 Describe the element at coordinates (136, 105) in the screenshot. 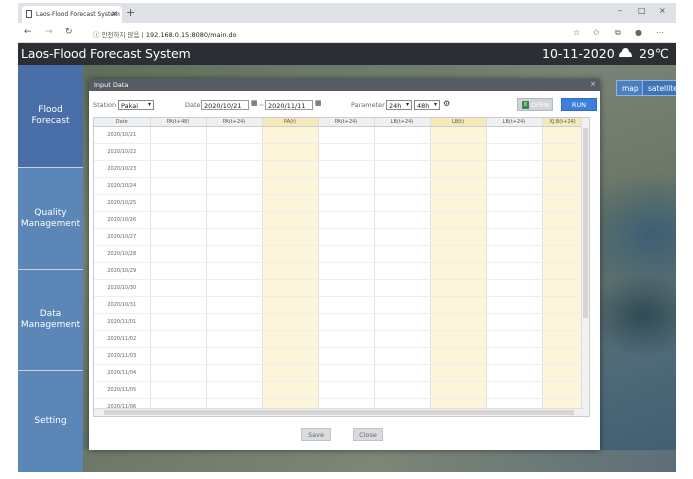

I see `station-select: Pakai ▾` at that location.